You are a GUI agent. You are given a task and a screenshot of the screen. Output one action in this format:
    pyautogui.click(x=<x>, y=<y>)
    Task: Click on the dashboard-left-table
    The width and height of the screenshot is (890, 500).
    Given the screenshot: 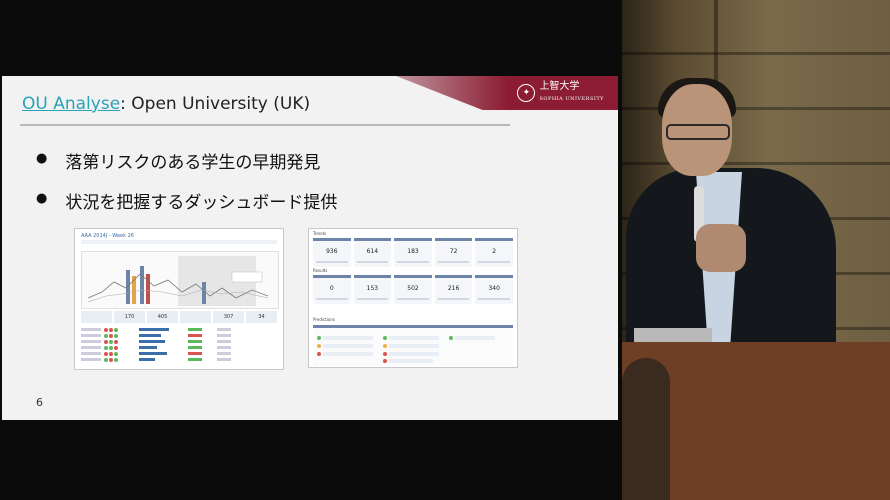 What is the action you would take?
    pyautogui.click(x=179, y=346)
    